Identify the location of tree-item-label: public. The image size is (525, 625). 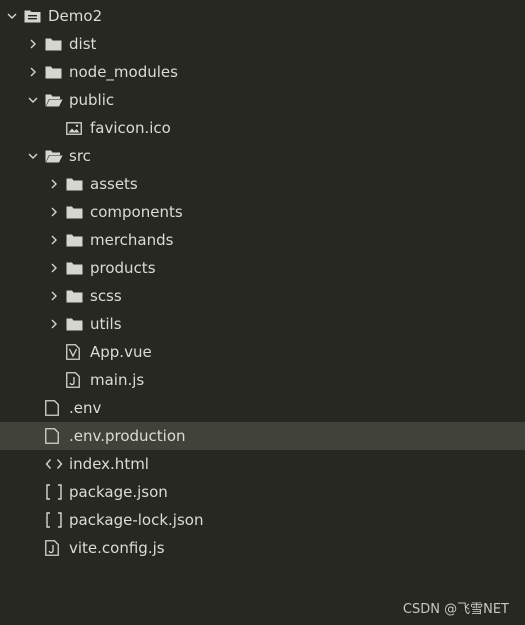
(92, 100).